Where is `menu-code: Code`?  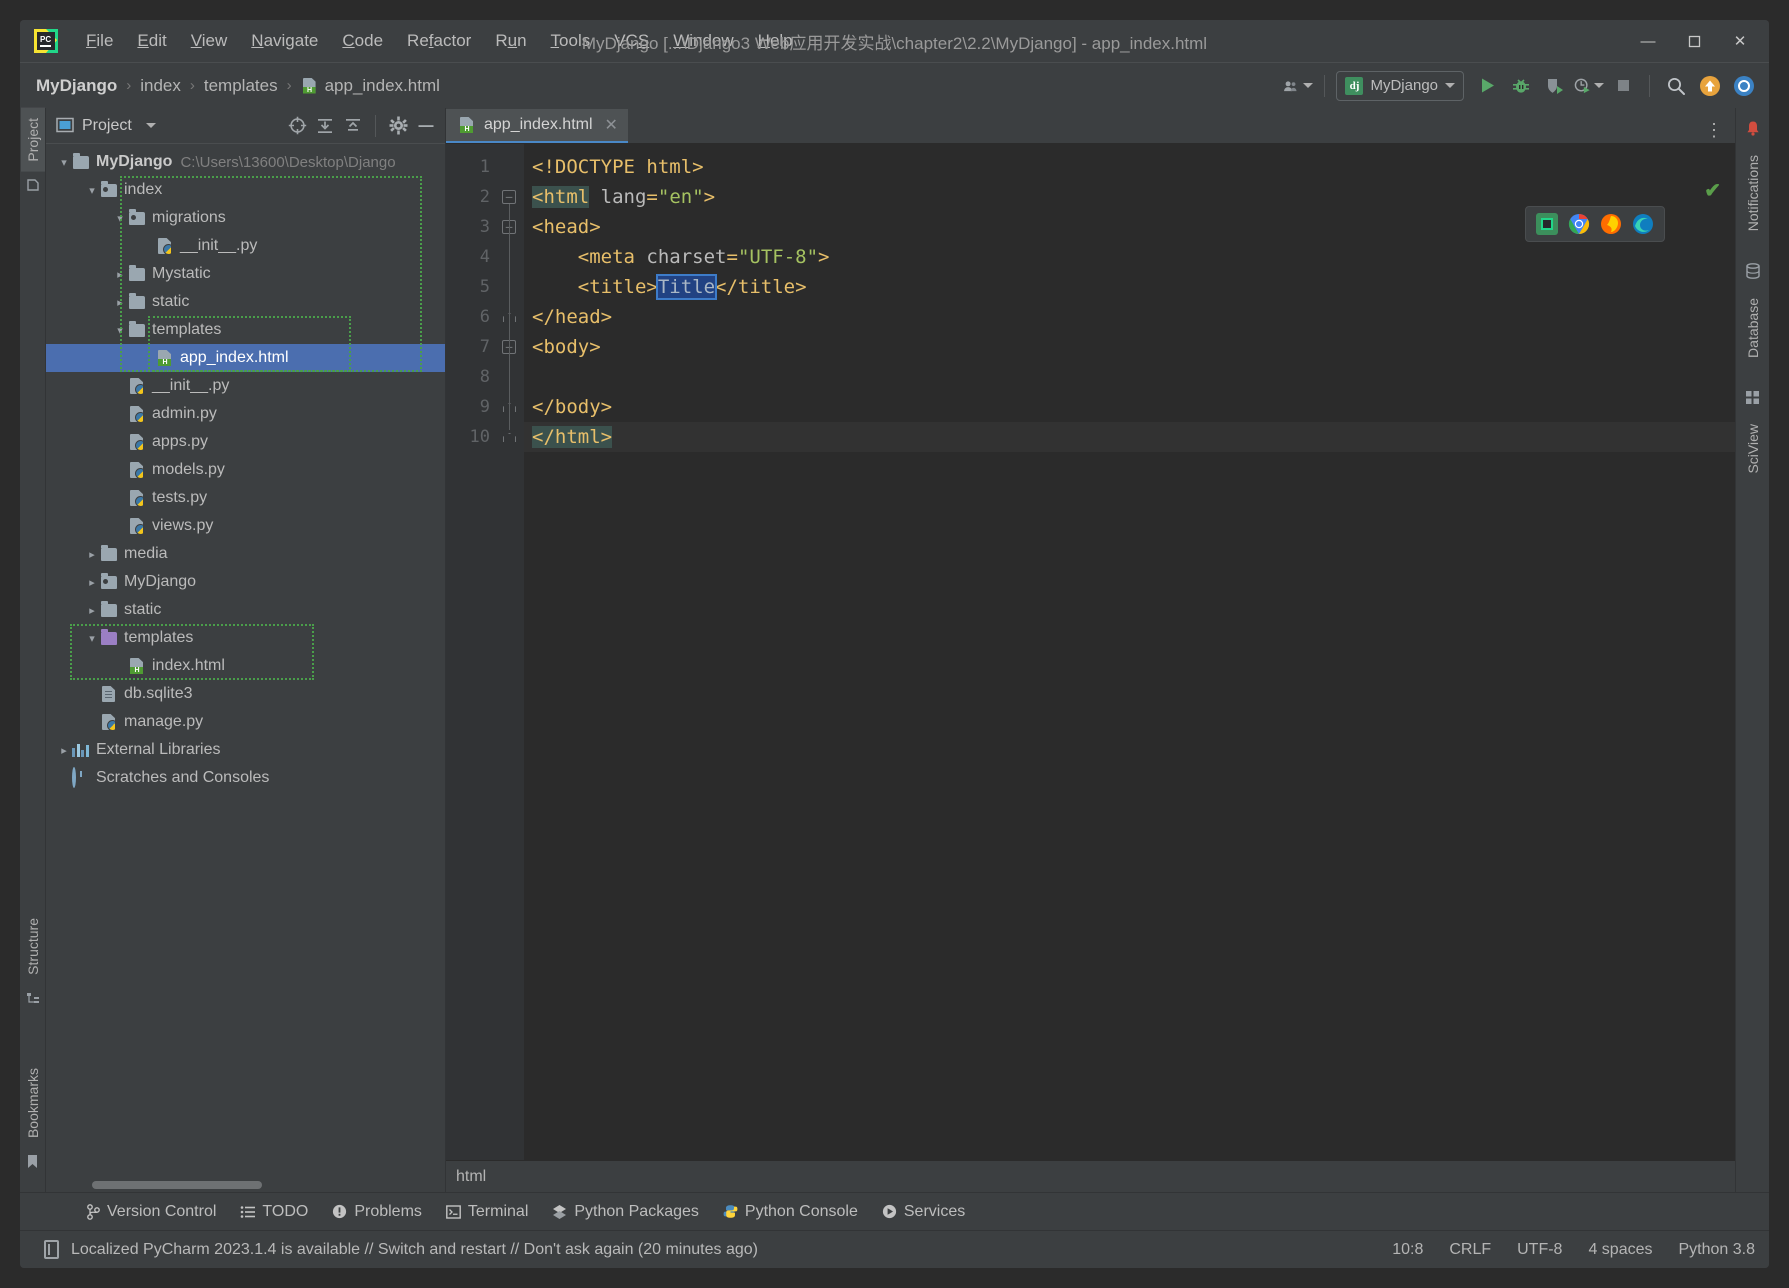 menu-code: Code is located at coordinates (362, 41).